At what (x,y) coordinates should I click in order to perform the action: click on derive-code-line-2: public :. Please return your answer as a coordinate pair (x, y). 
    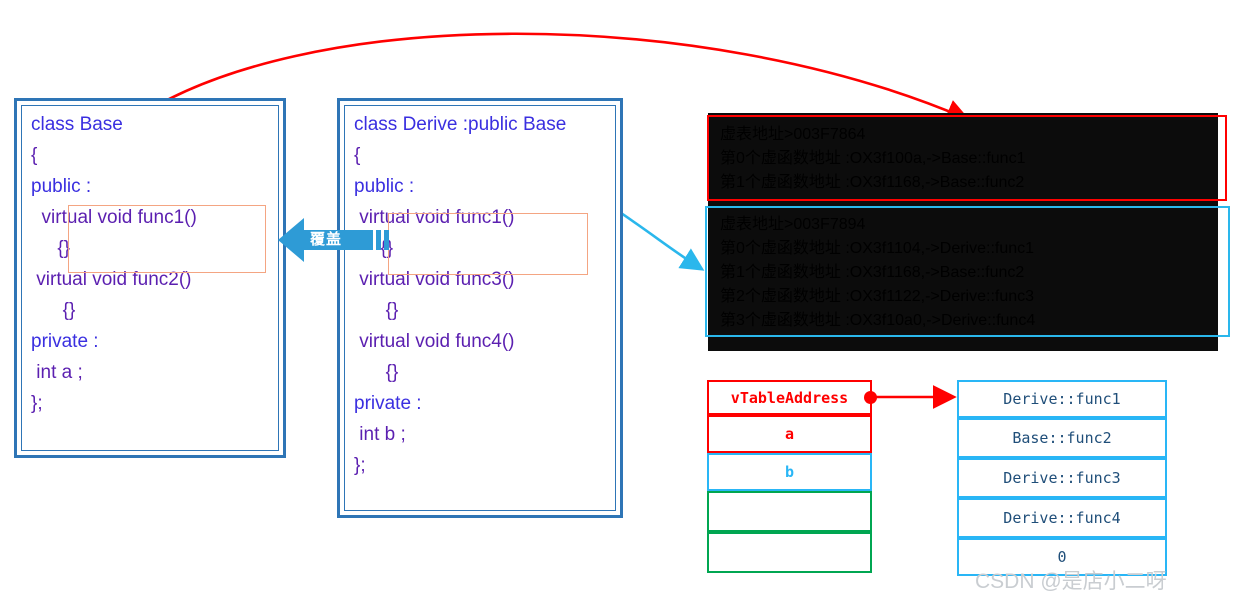
    Looking at the image, I should click on (384, 186).